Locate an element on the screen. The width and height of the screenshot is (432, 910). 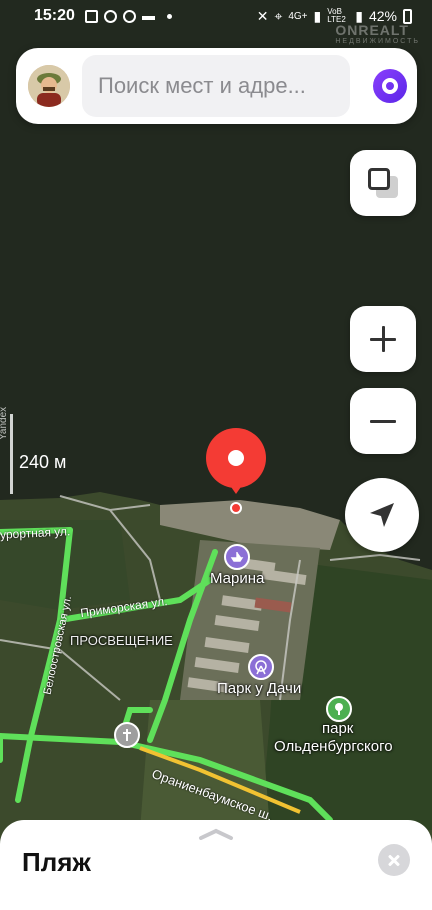
minus-icon is located at coordinates (383, 421).